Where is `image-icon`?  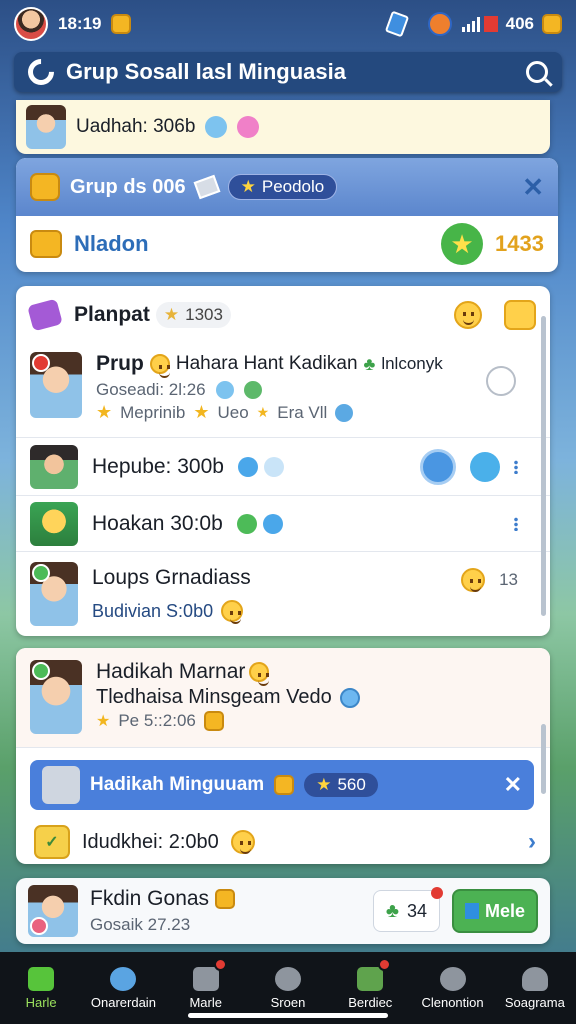 image-icon is located at coordinates (370, 978).